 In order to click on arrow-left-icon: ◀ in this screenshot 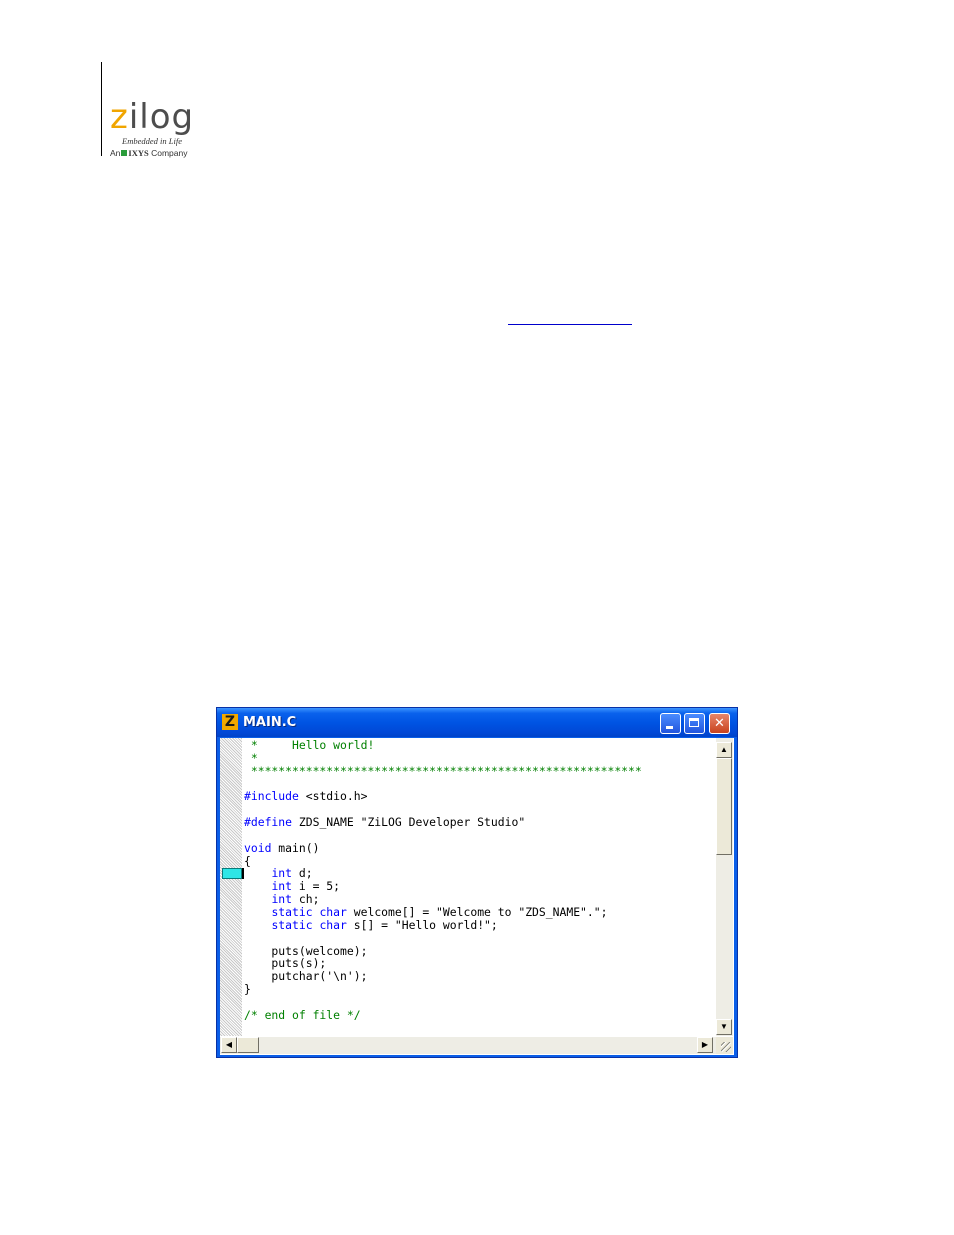, I will do `click(229, 1045)`.